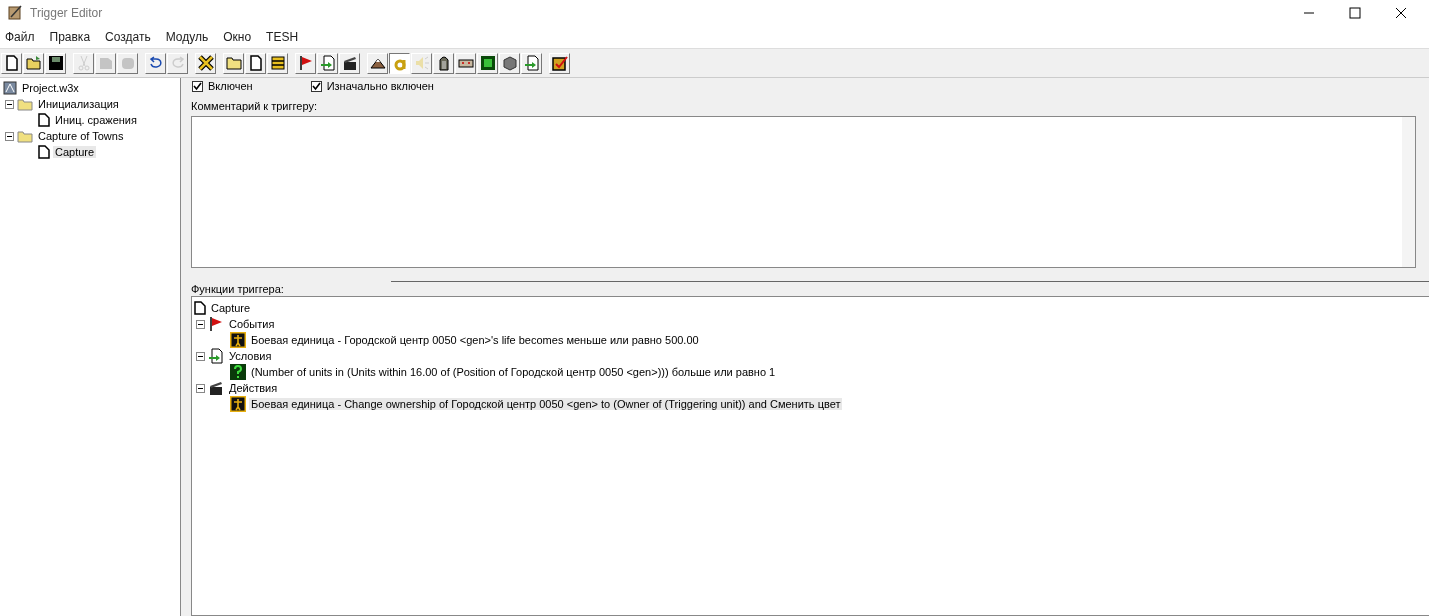 The image size is (1429, 616). I want to click on open-folder-icon, so click(33, 63).